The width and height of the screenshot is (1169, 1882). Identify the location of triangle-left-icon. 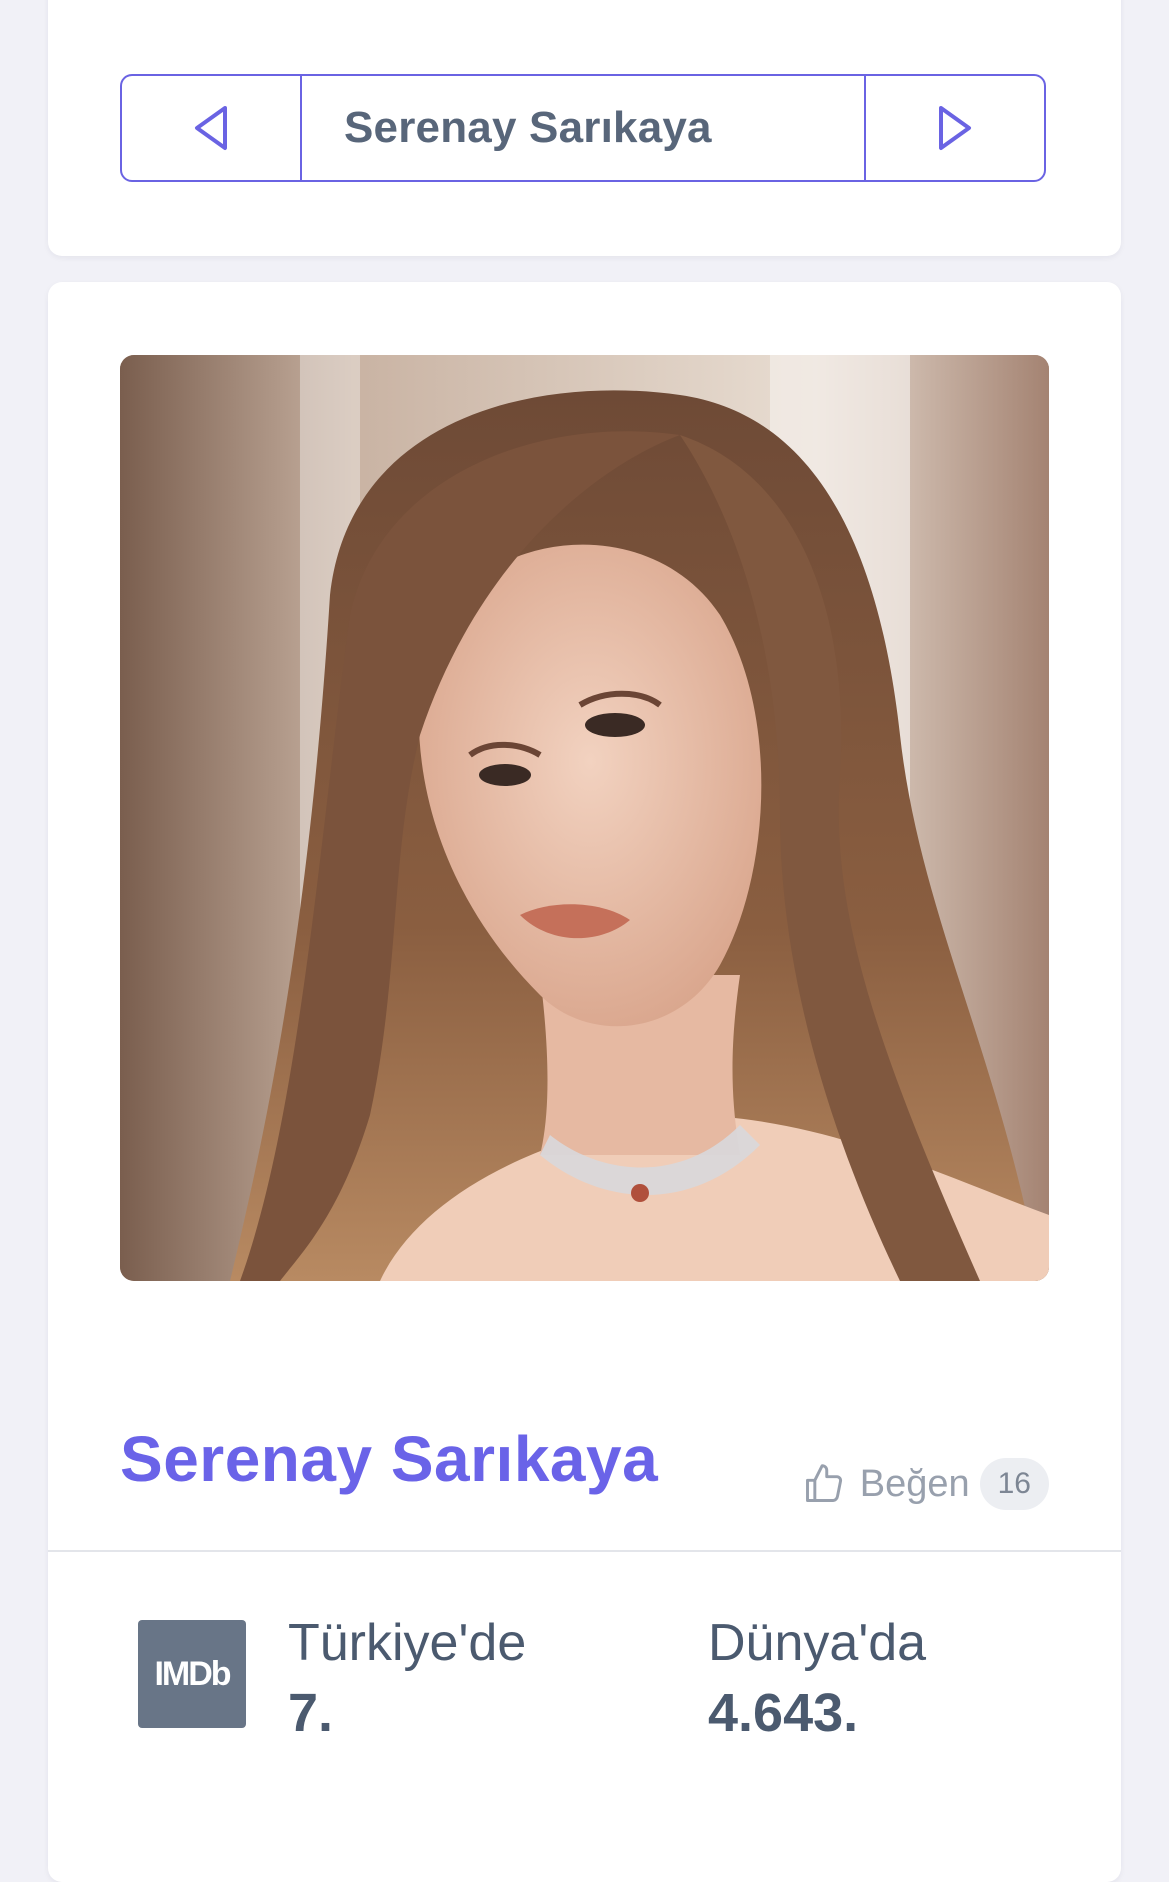
(211, 128).